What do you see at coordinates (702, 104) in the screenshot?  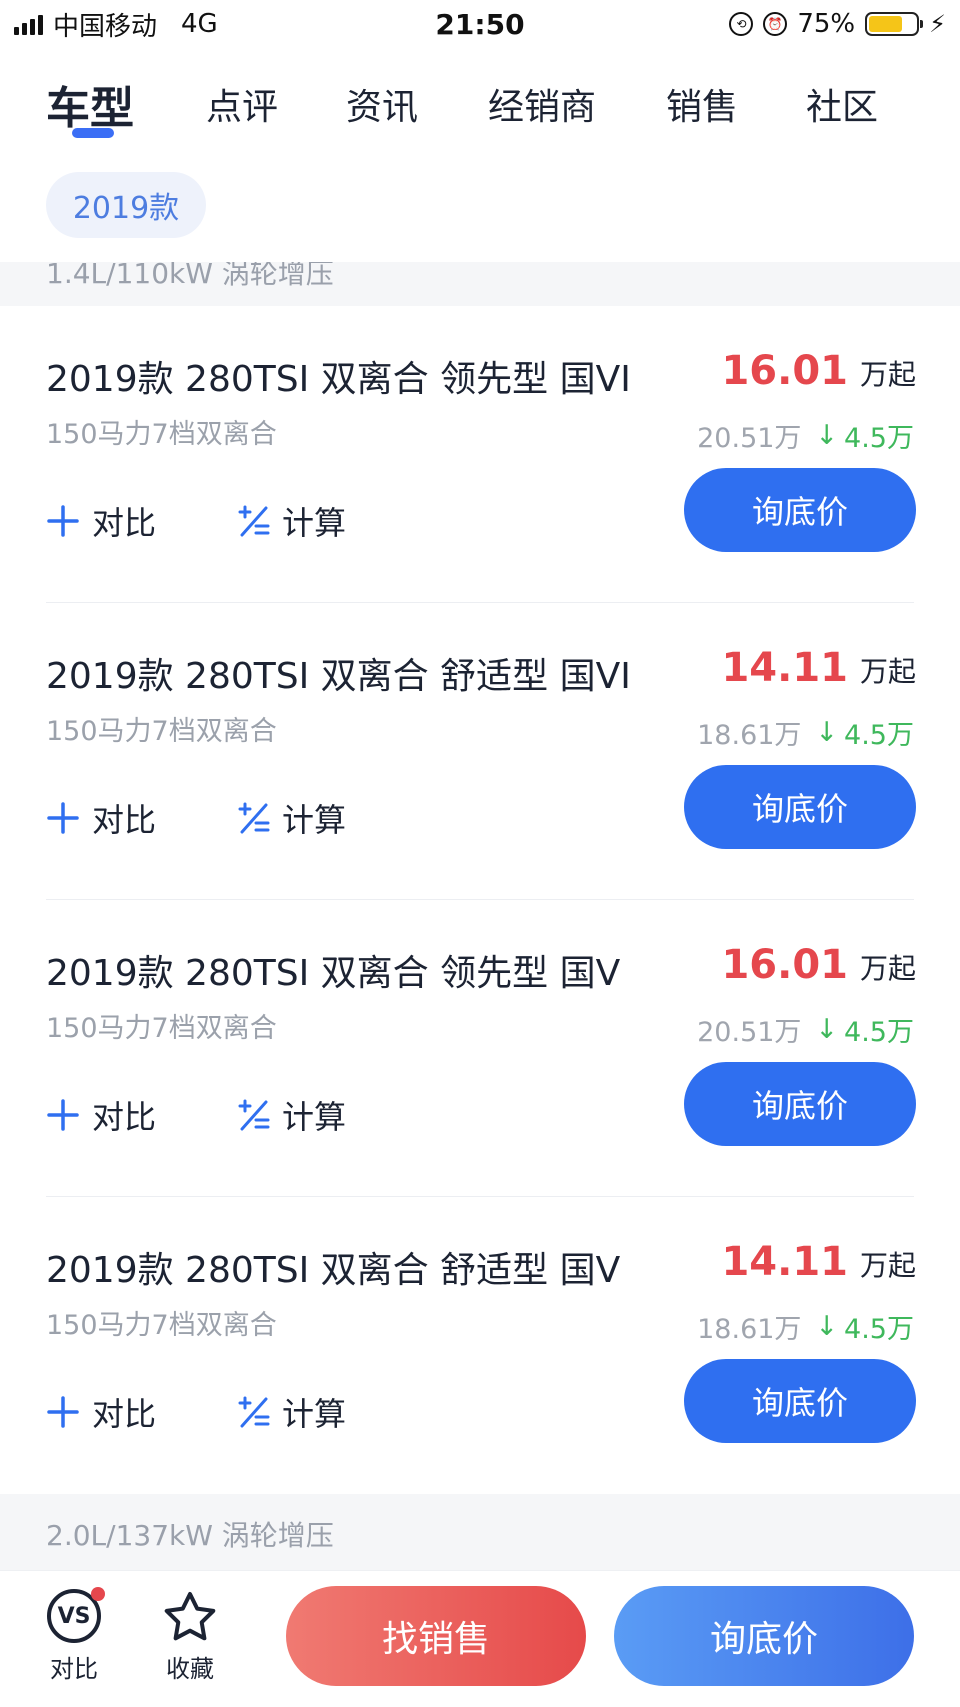 I see `tab-sales: 销售` at bounding box center [702, 104].